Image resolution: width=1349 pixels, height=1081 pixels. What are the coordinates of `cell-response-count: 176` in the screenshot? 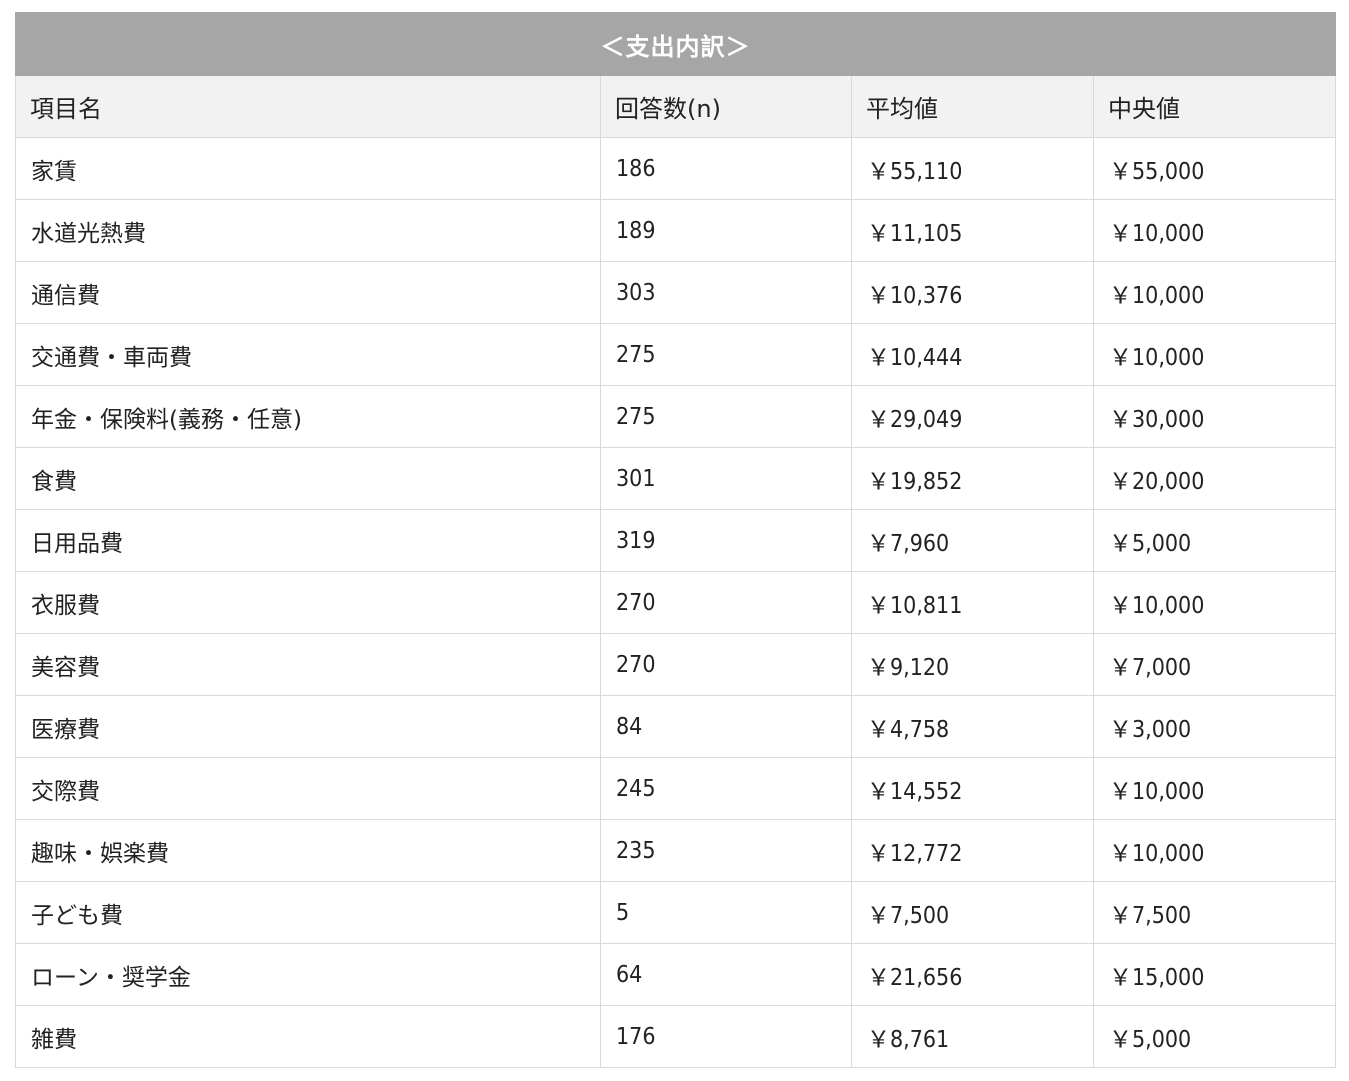 It's located at (726, 1036).